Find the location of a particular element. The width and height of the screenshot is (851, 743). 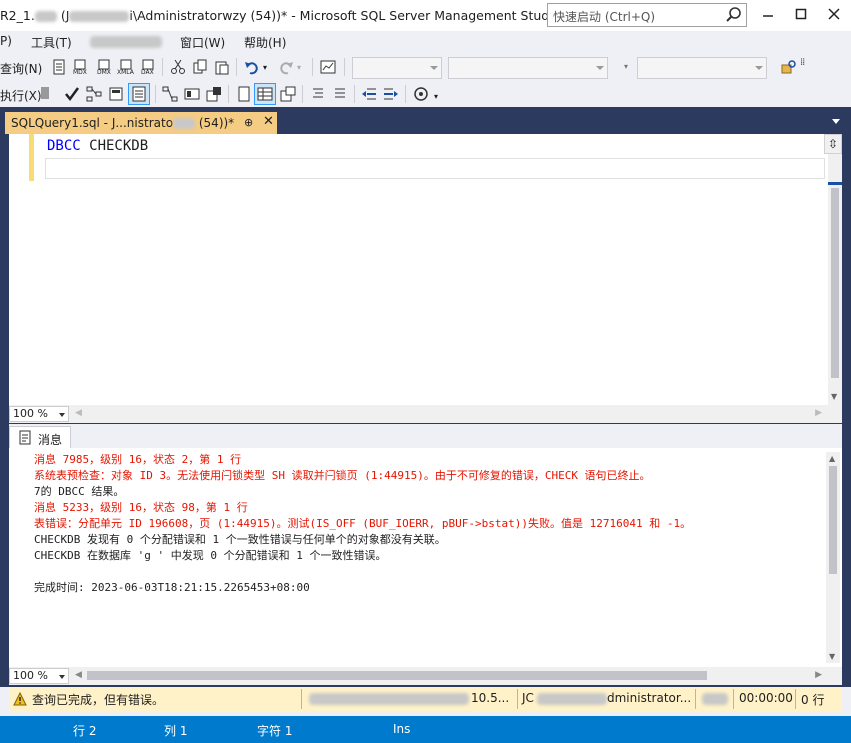

elapsed-time: 00:00:00 is located at coordinates (766, 698).